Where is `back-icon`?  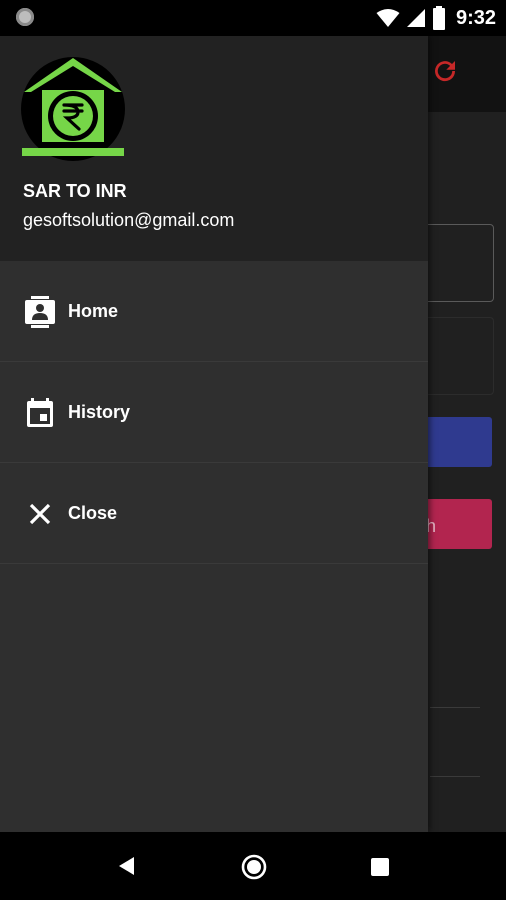 back-icon is located at coordinates (127, 866).